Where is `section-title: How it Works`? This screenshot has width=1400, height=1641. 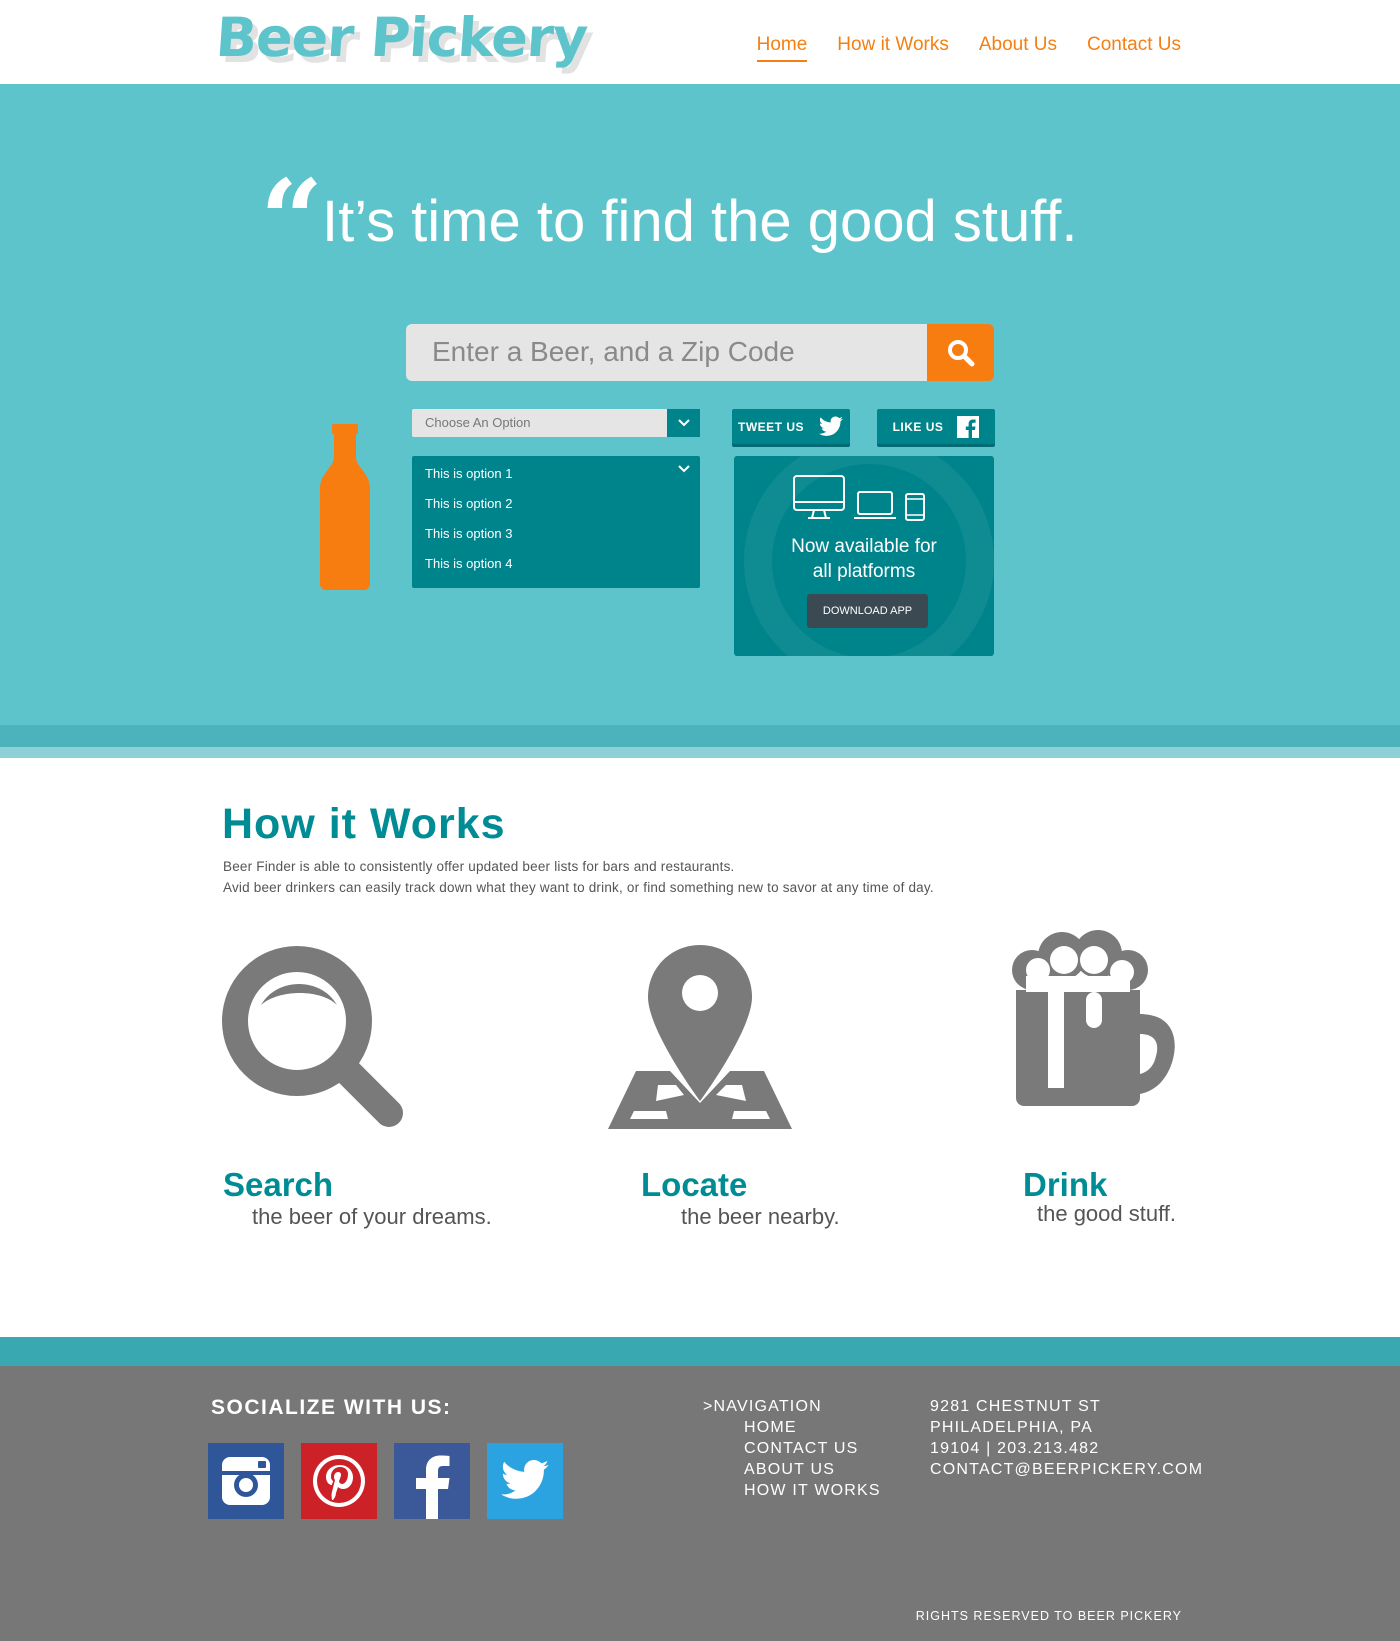
section-title: How it Works is located at coordinates (364, 824).